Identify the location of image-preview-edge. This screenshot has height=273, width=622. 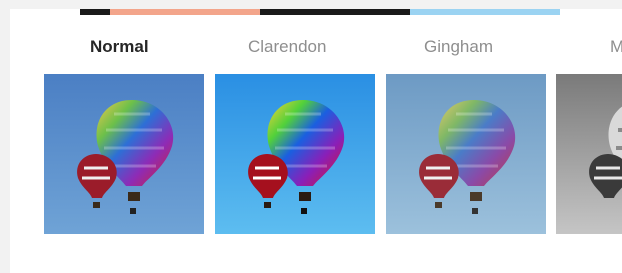
(350, 12).